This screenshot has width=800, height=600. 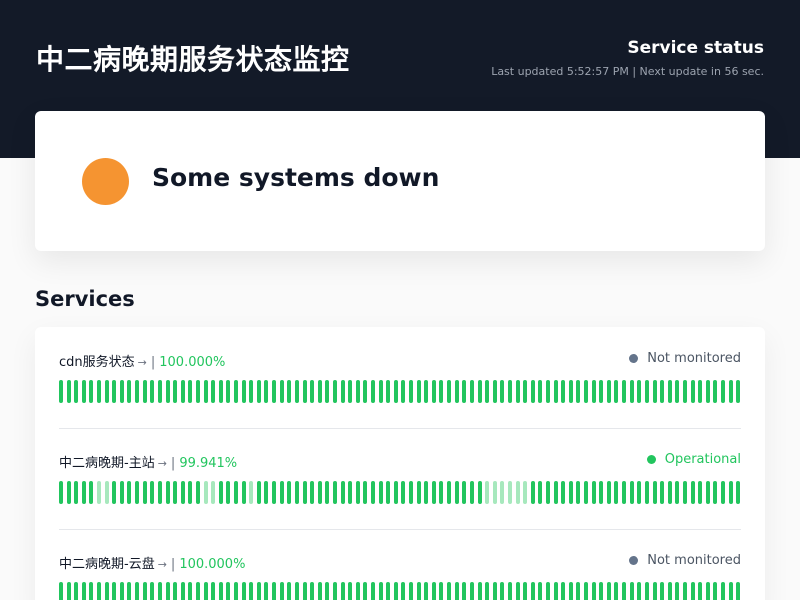 I want to click on service-link: 中二病晚期-主站, so click(x=107, y=463).